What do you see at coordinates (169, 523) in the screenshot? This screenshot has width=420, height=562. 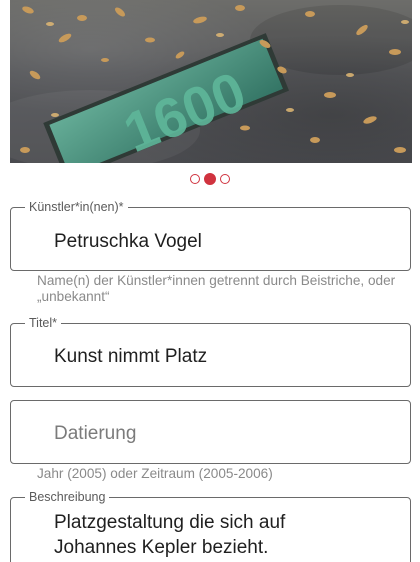 I see `description-line-1: Platzgestaltung die sich auf` at bounding box center [169, 523].